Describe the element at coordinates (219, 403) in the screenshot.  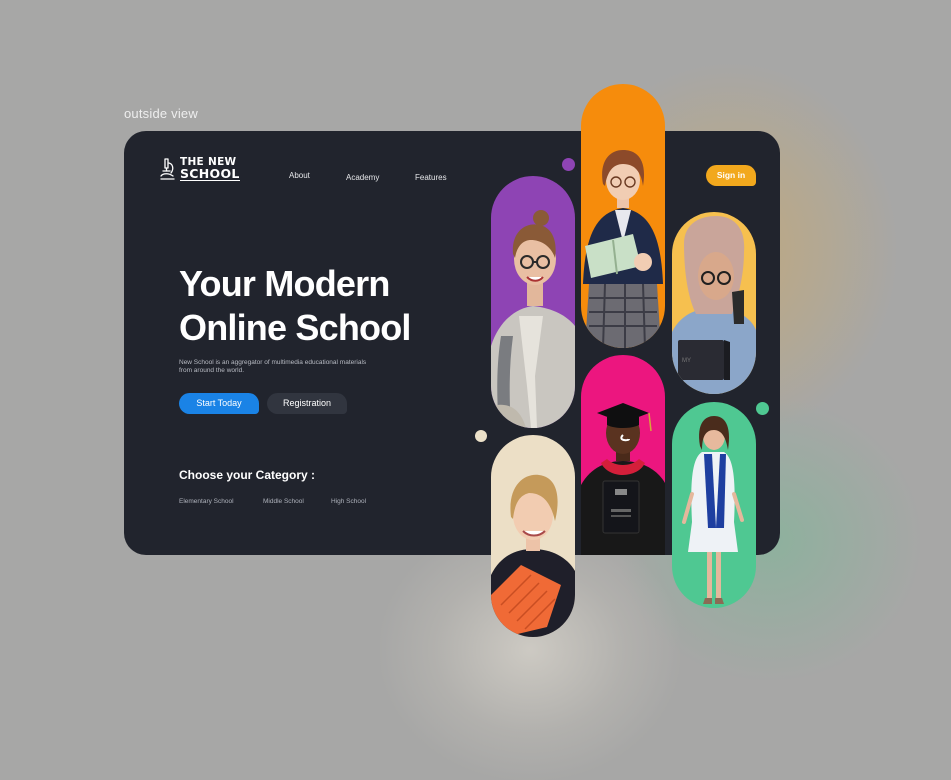
I see `start-today-button: Start Today` at that location.